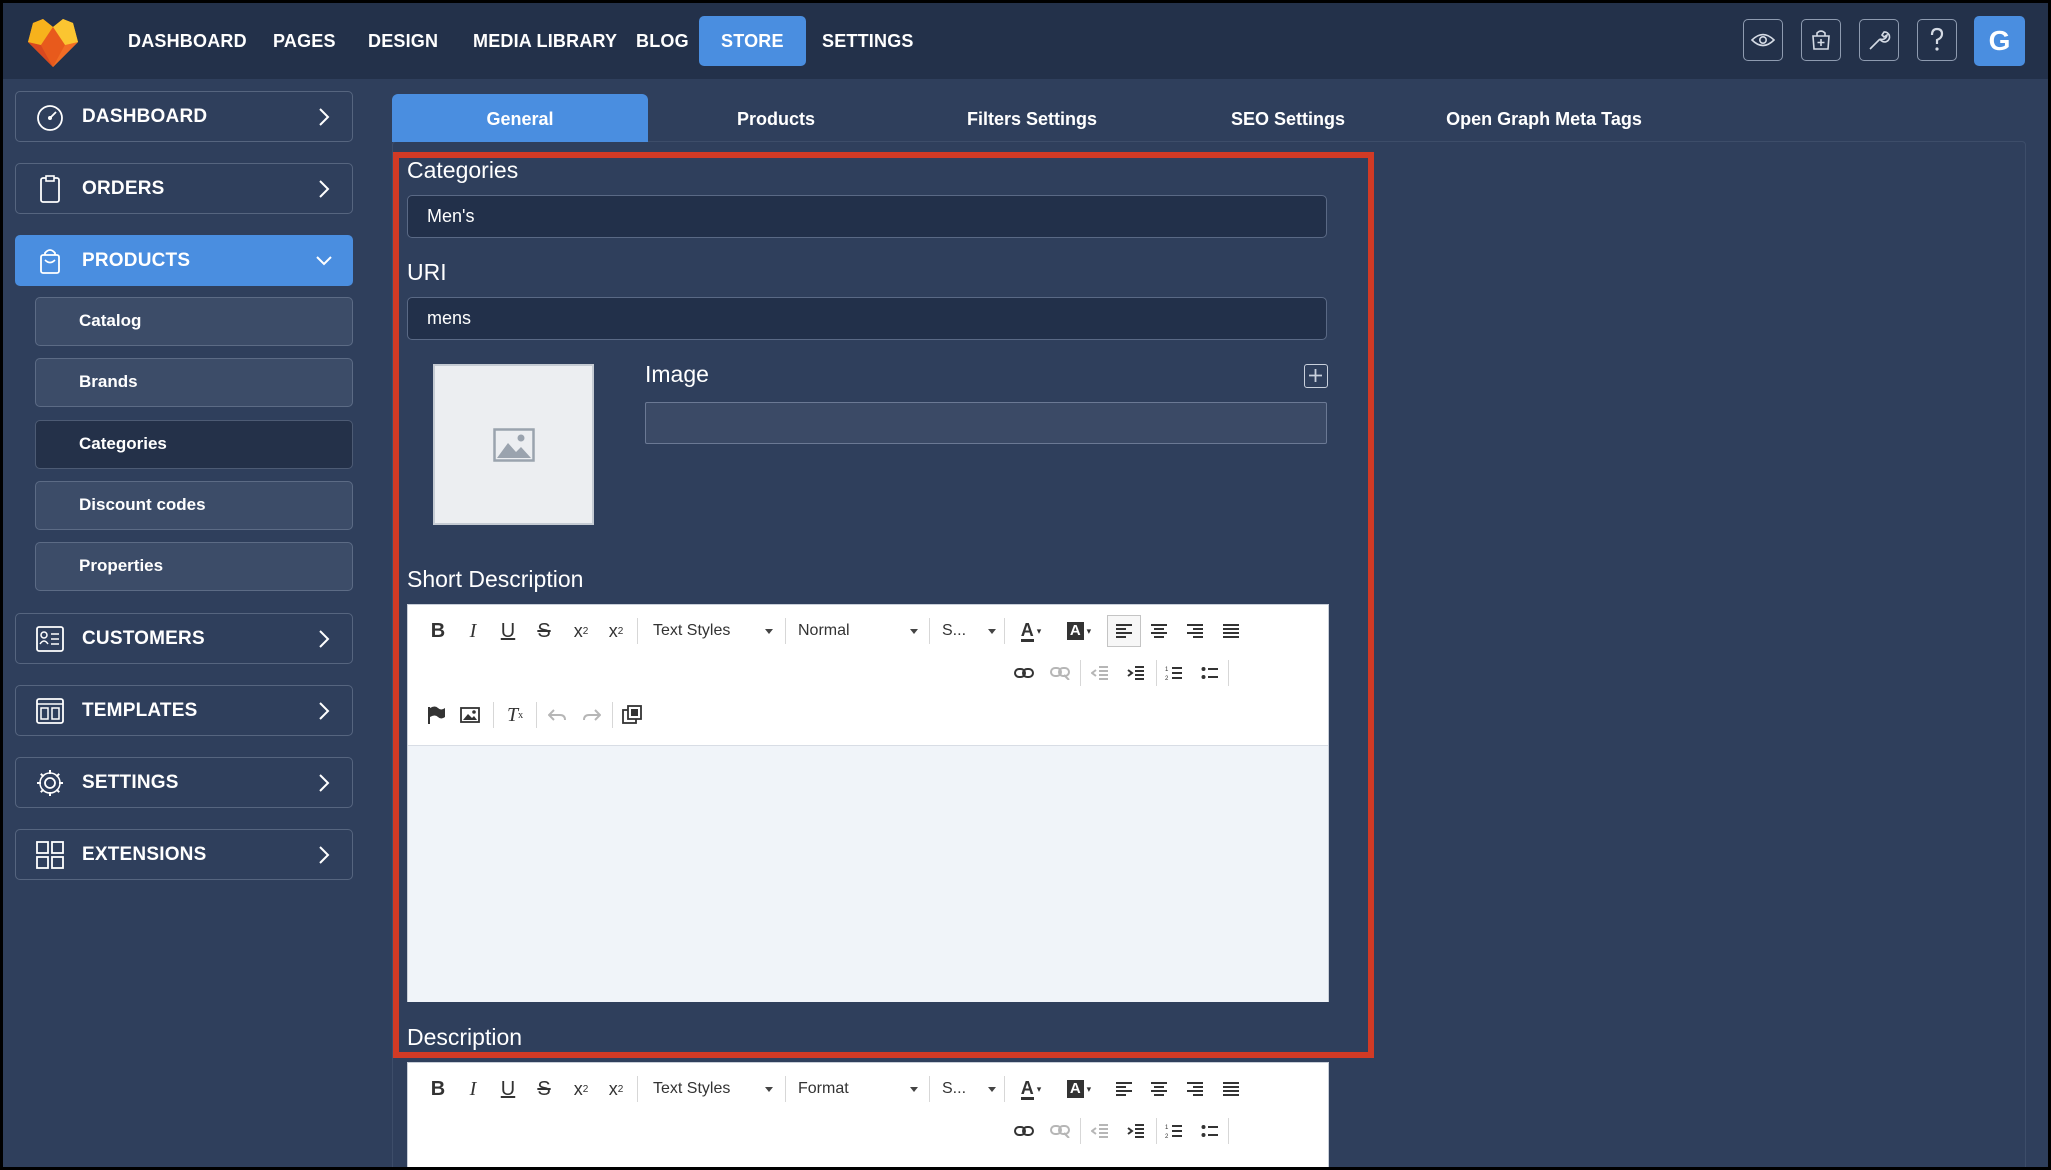 The image size is (2051, 1170). I want to click on tools-button, so click(1879, 40).